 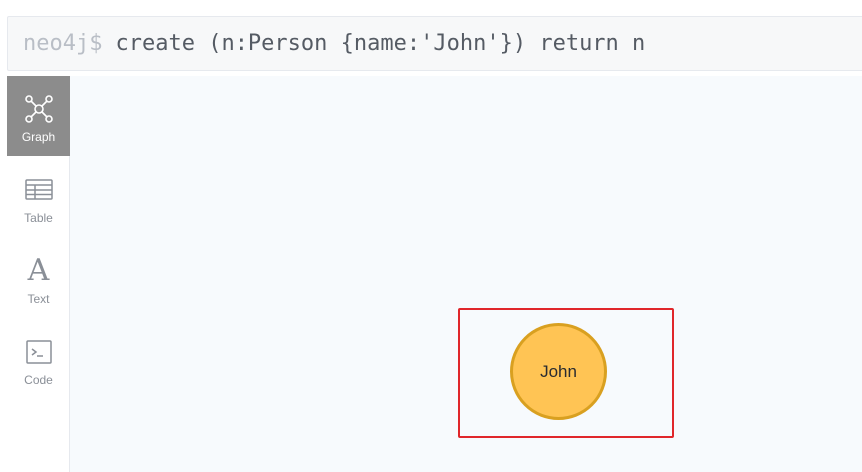 I want to click on tab-text: A Text, so click(x=38, y=278).